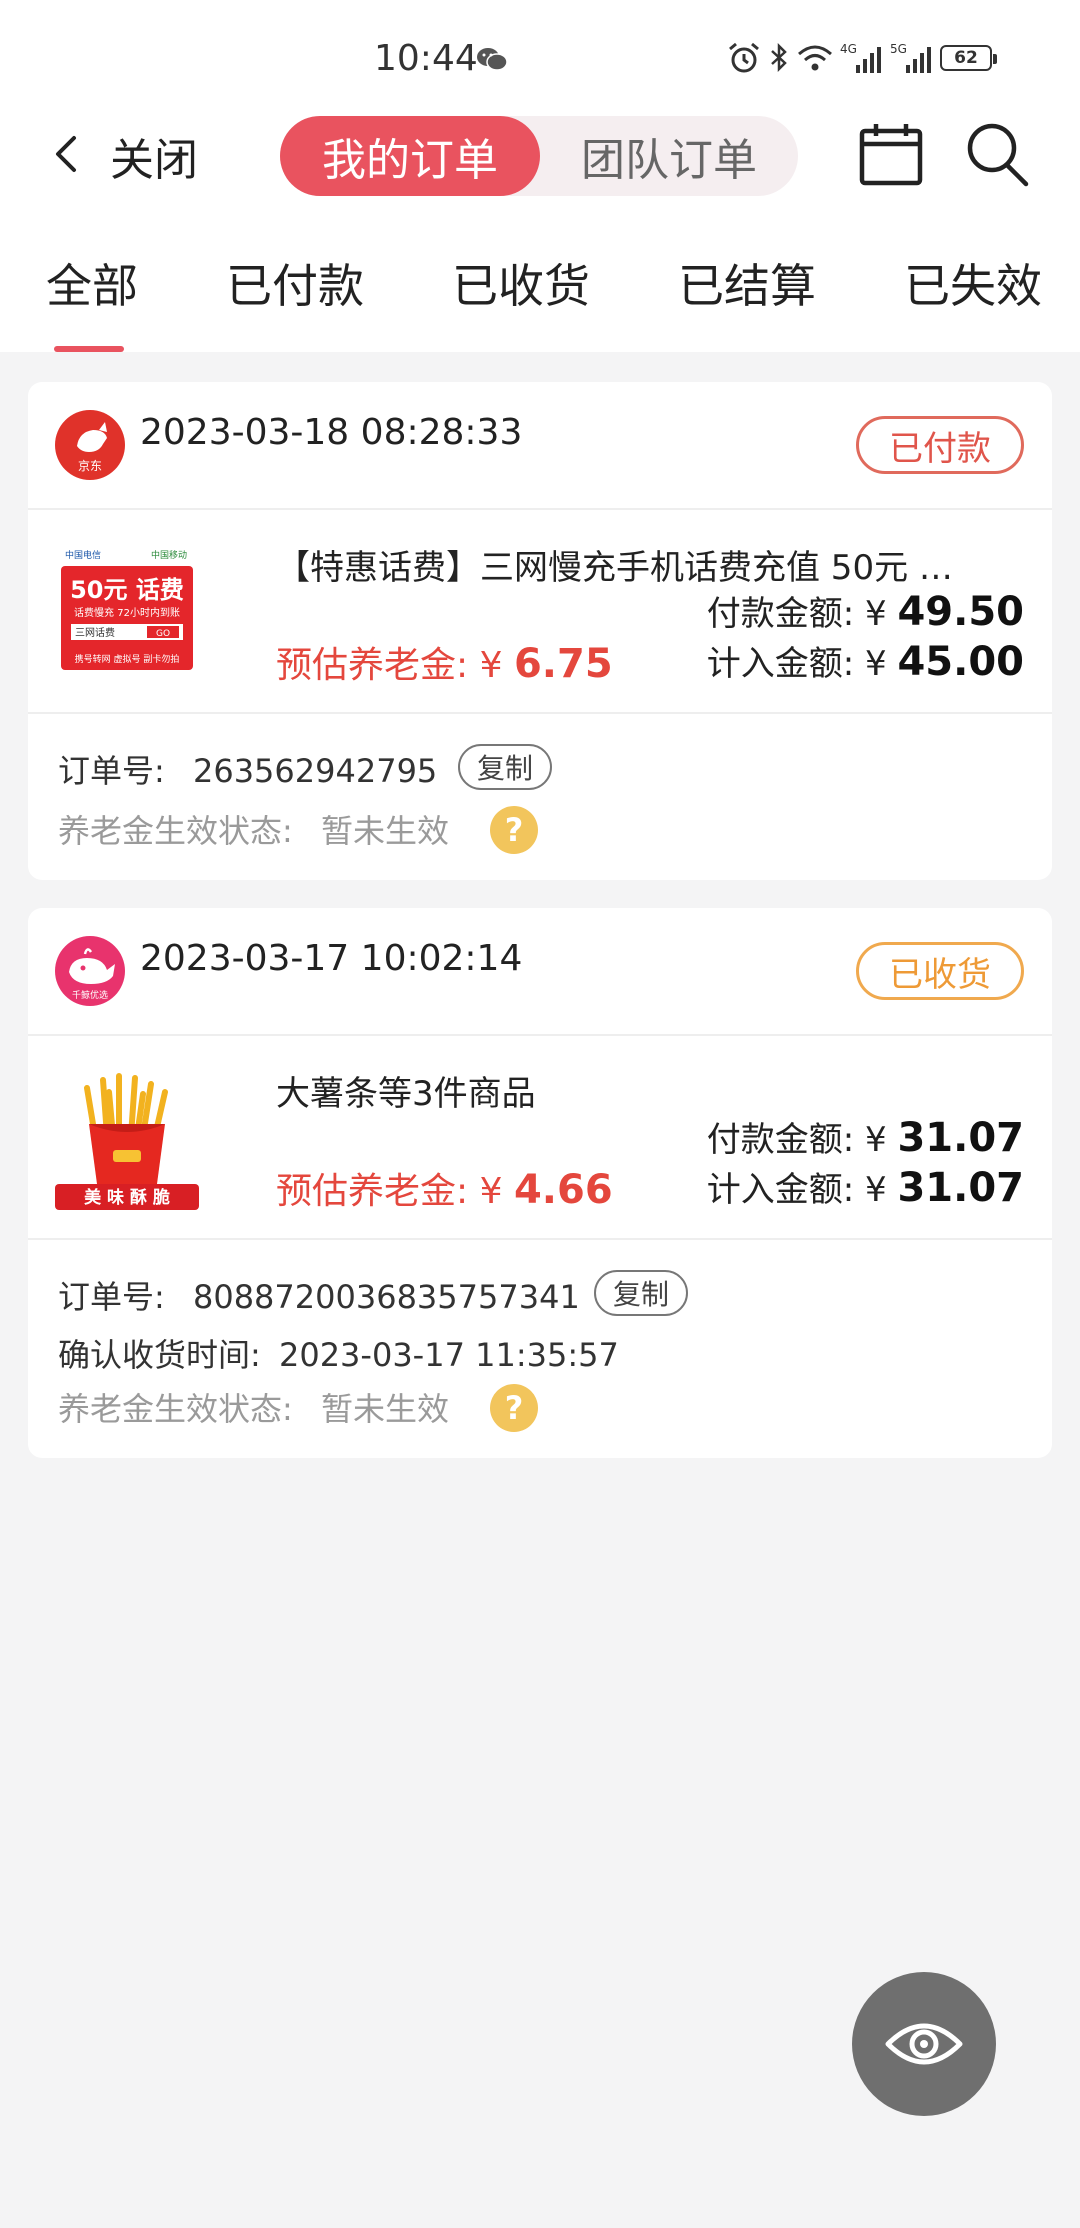  I want to click on tab-settled: 已结算, so click(747, 283).